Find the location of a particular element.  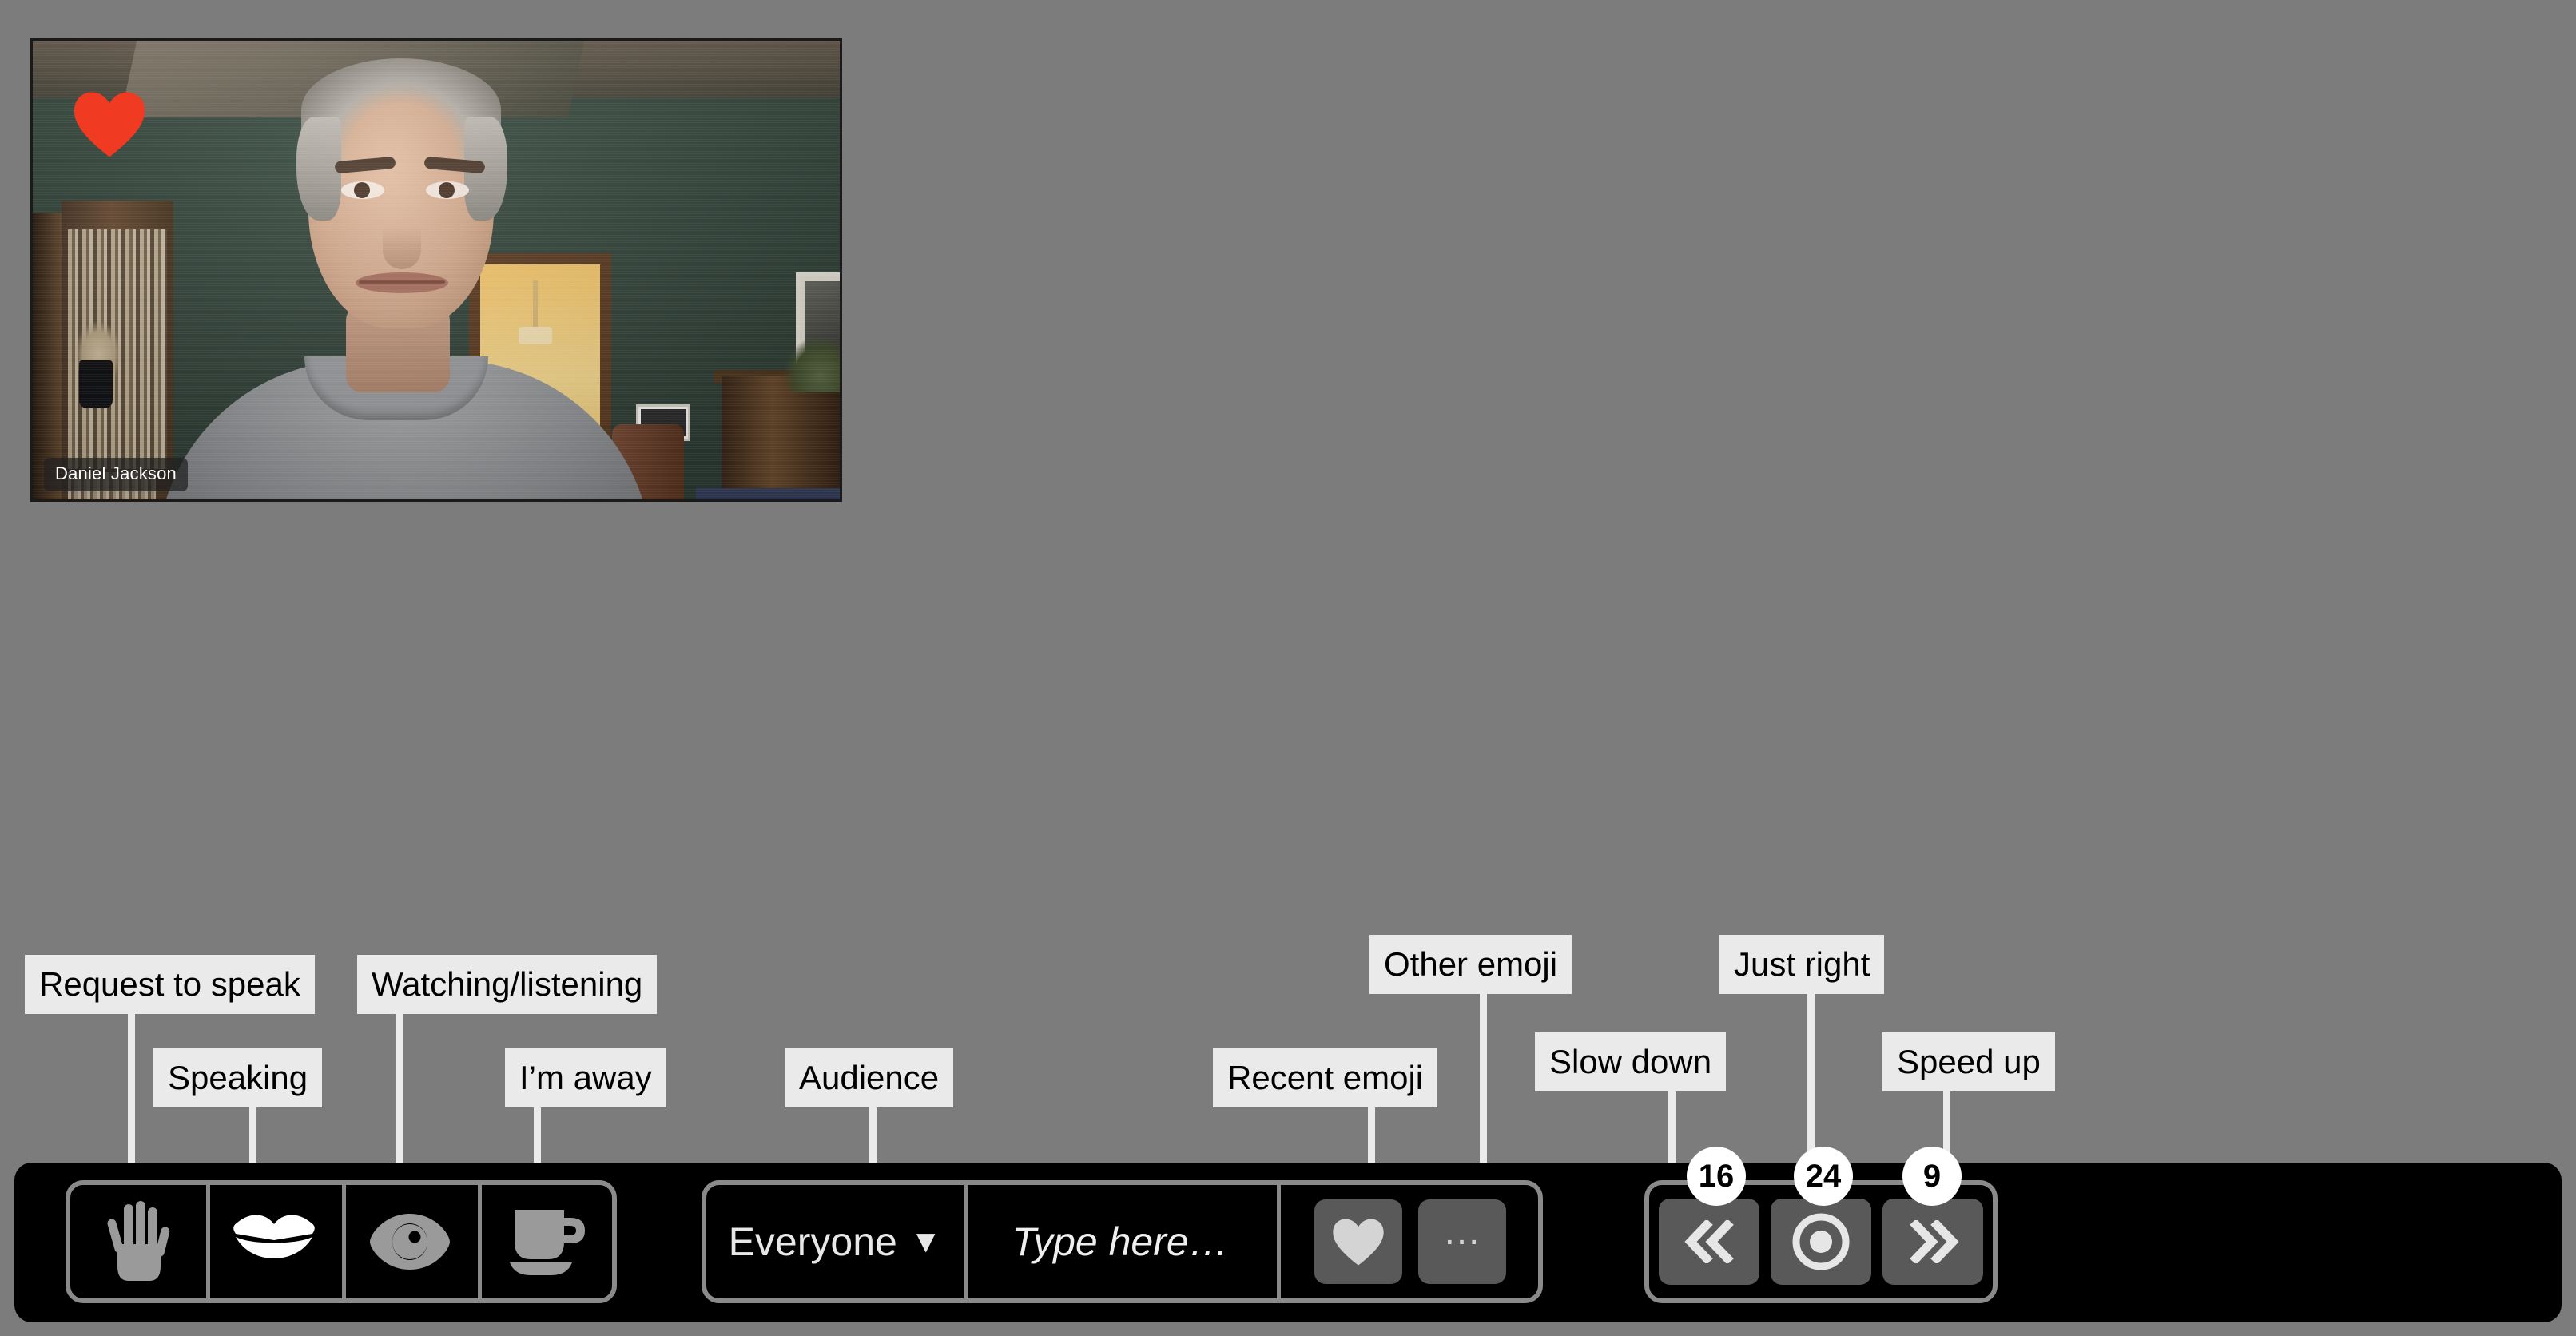

callout-request-to-speak: Request to speak is located at coordinates (170, 984).